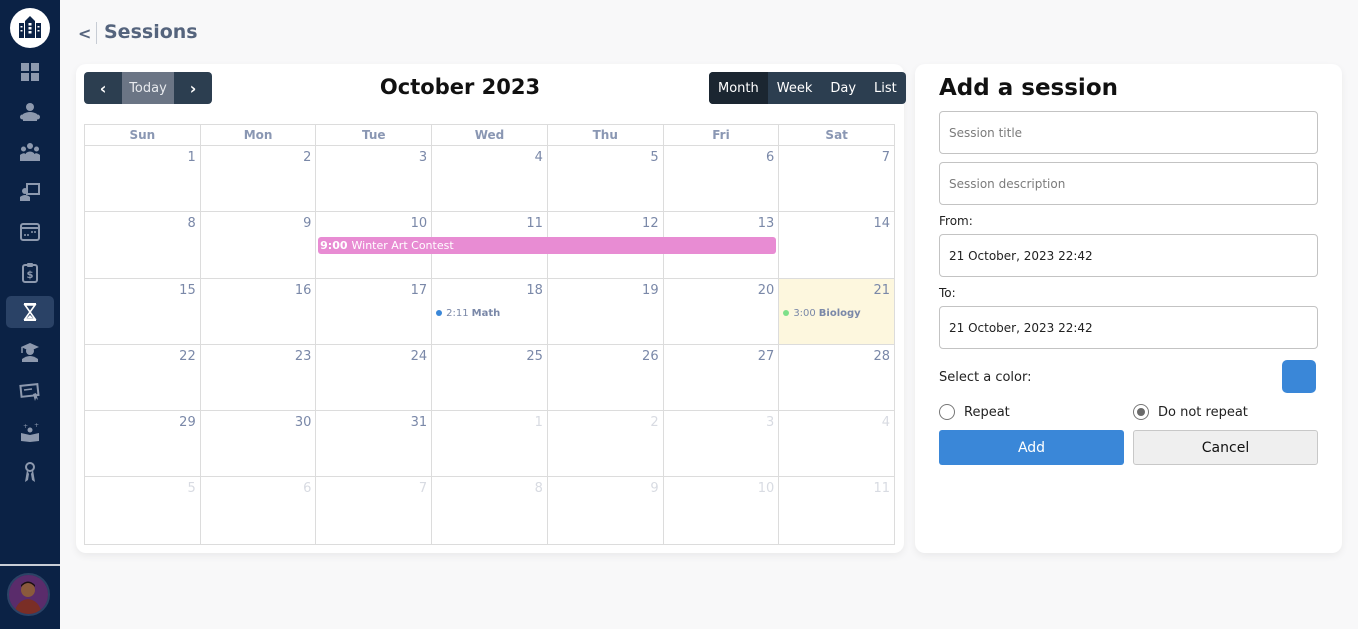 Image resolution: width=1358 pixels, height=629 pixels. What do you see at coordinates (257, 311) in the screenshot?
I see `day-cell: 16` at bounding box center [257, 311].